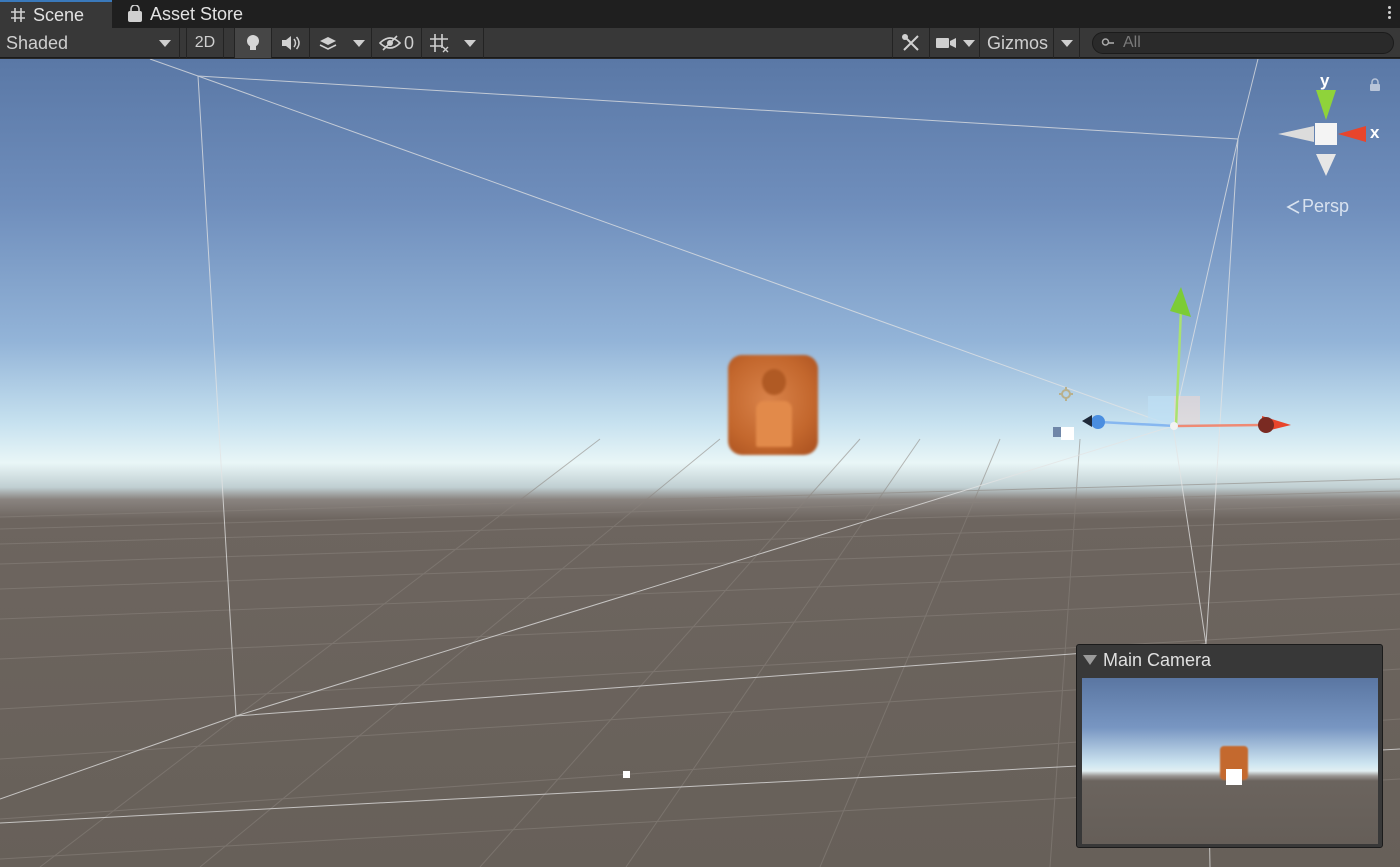 The height and width of the screenshot is (867, 1400). Describe the element at coordinates (1229, 660) in the screenshot. I see `camera-preview-header: Main Camera` at that location.